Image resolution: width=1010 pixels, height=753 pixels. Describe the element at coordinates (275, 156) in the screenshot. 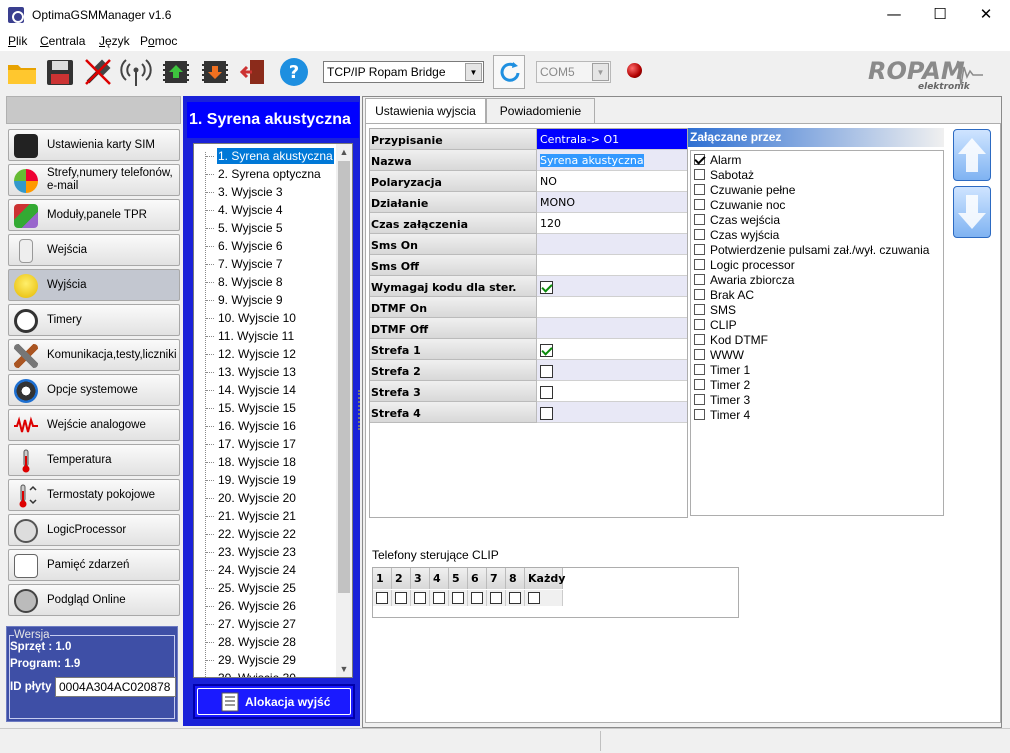

I see `tree-item-selected: 1. Syrena akustyczna` at that location.